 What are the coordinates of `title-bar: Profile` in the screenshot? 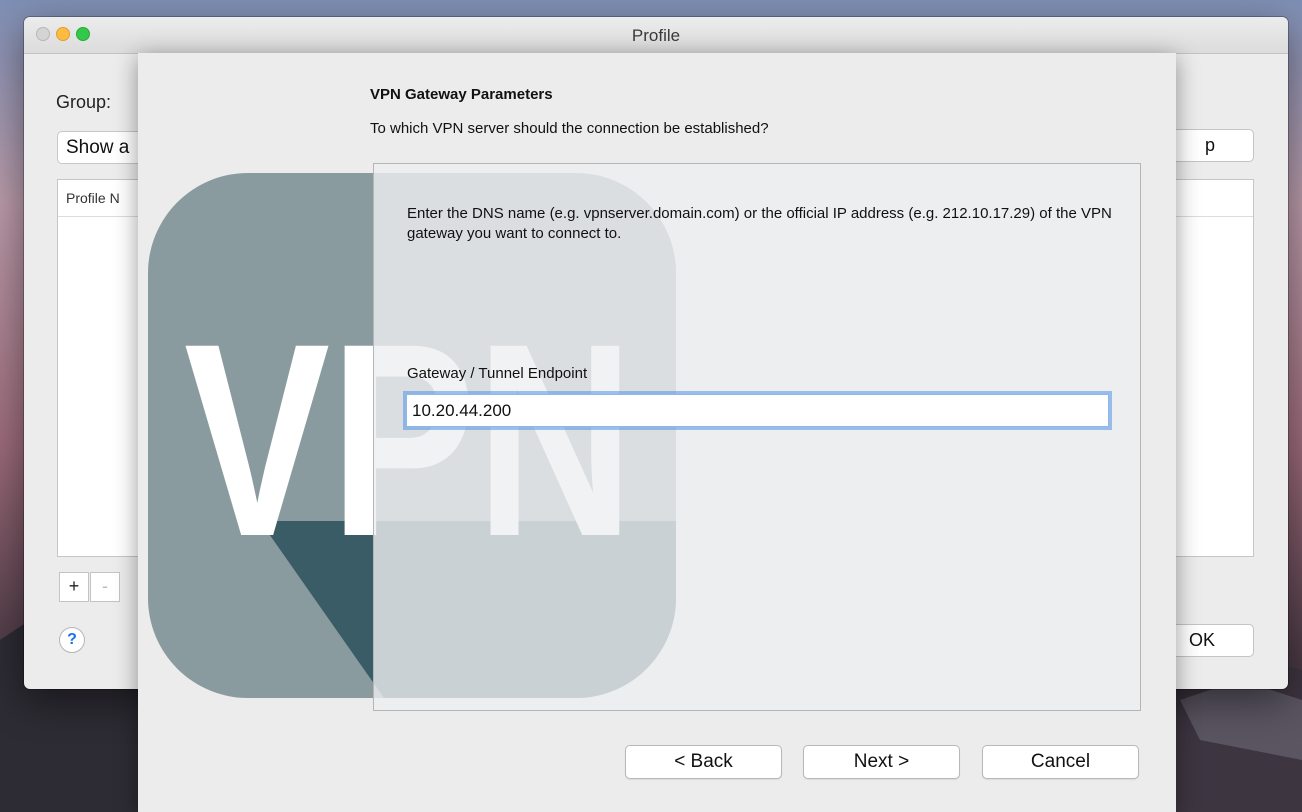 It's located at (656, 35).